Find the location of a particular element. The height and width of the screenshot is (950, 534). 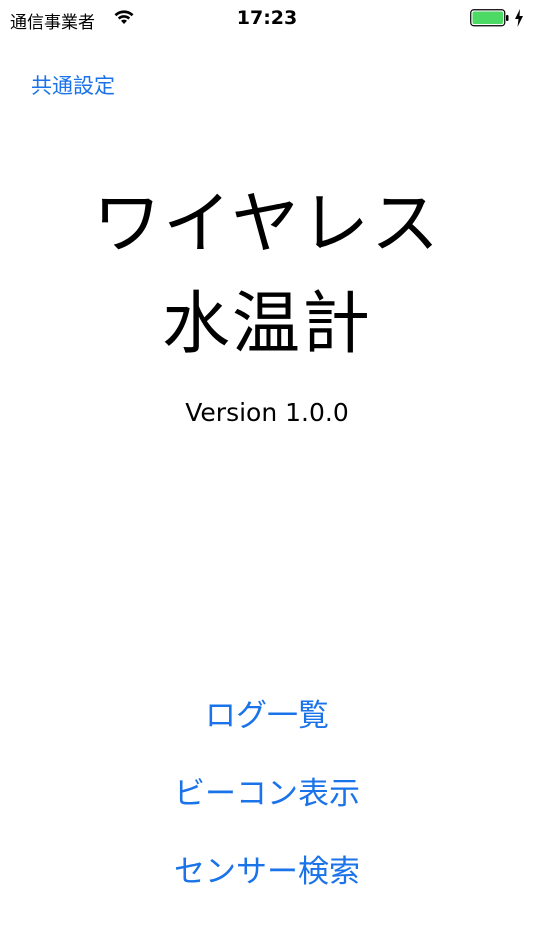

common-settings-button: 共通設定 is located at coordinates (73, 85).